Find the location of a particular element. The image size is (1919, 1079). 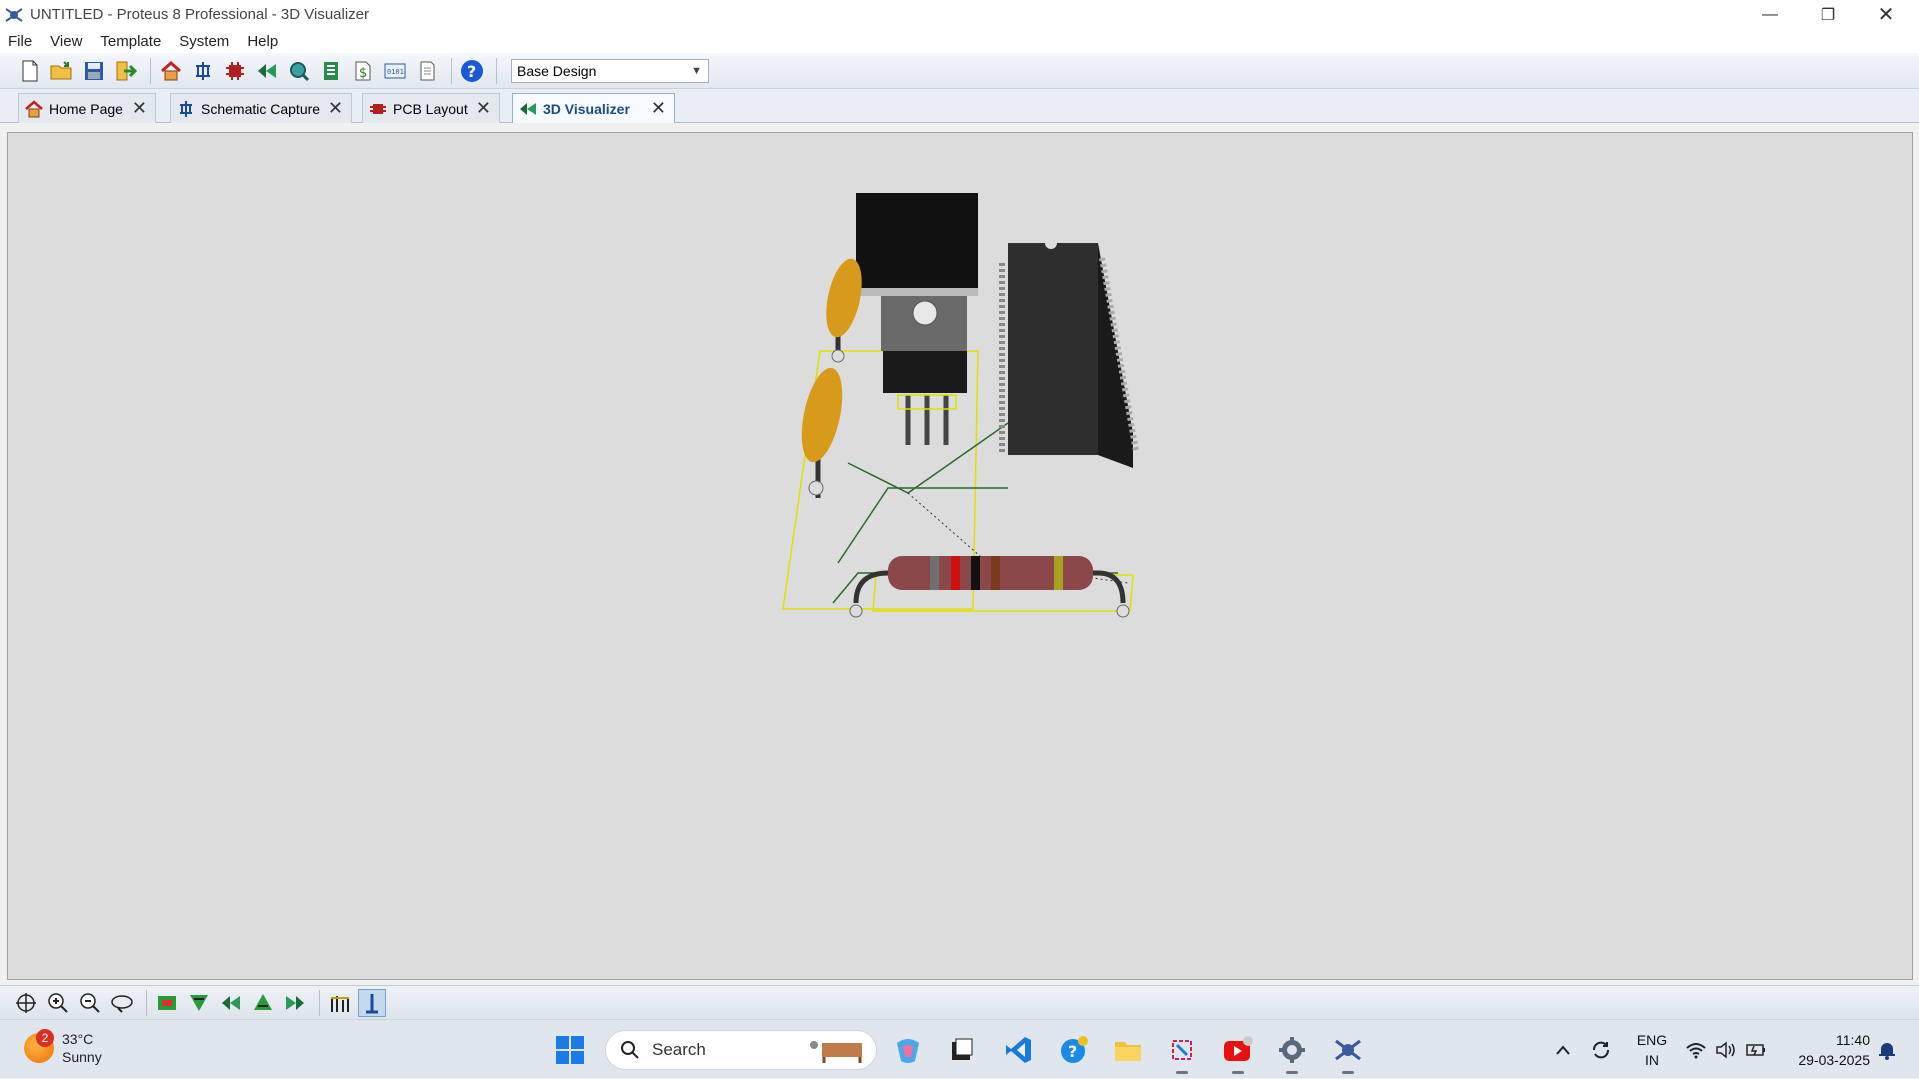

source-code-button: 0101 is located at coordinates (395, 71).